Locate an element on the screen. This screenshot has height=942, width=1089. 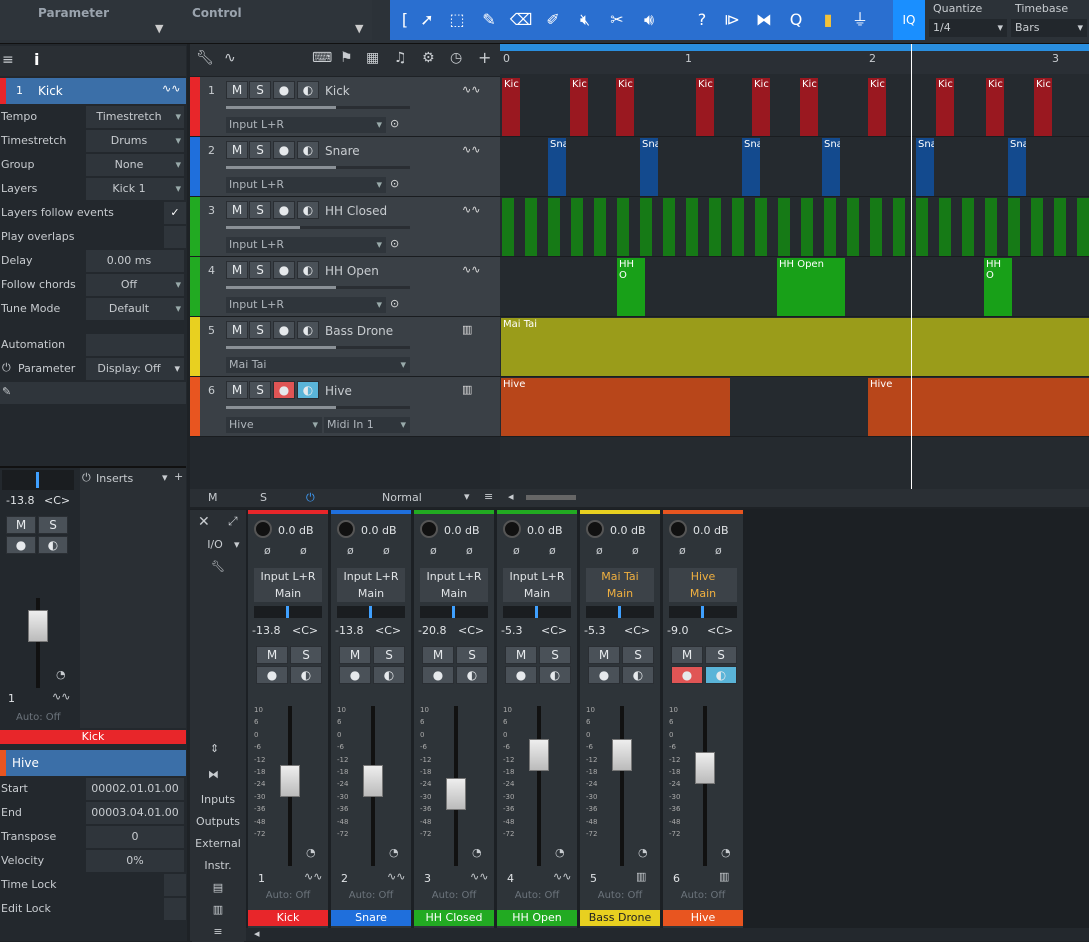
track-name: Hive is located at coordinates (338, 391).